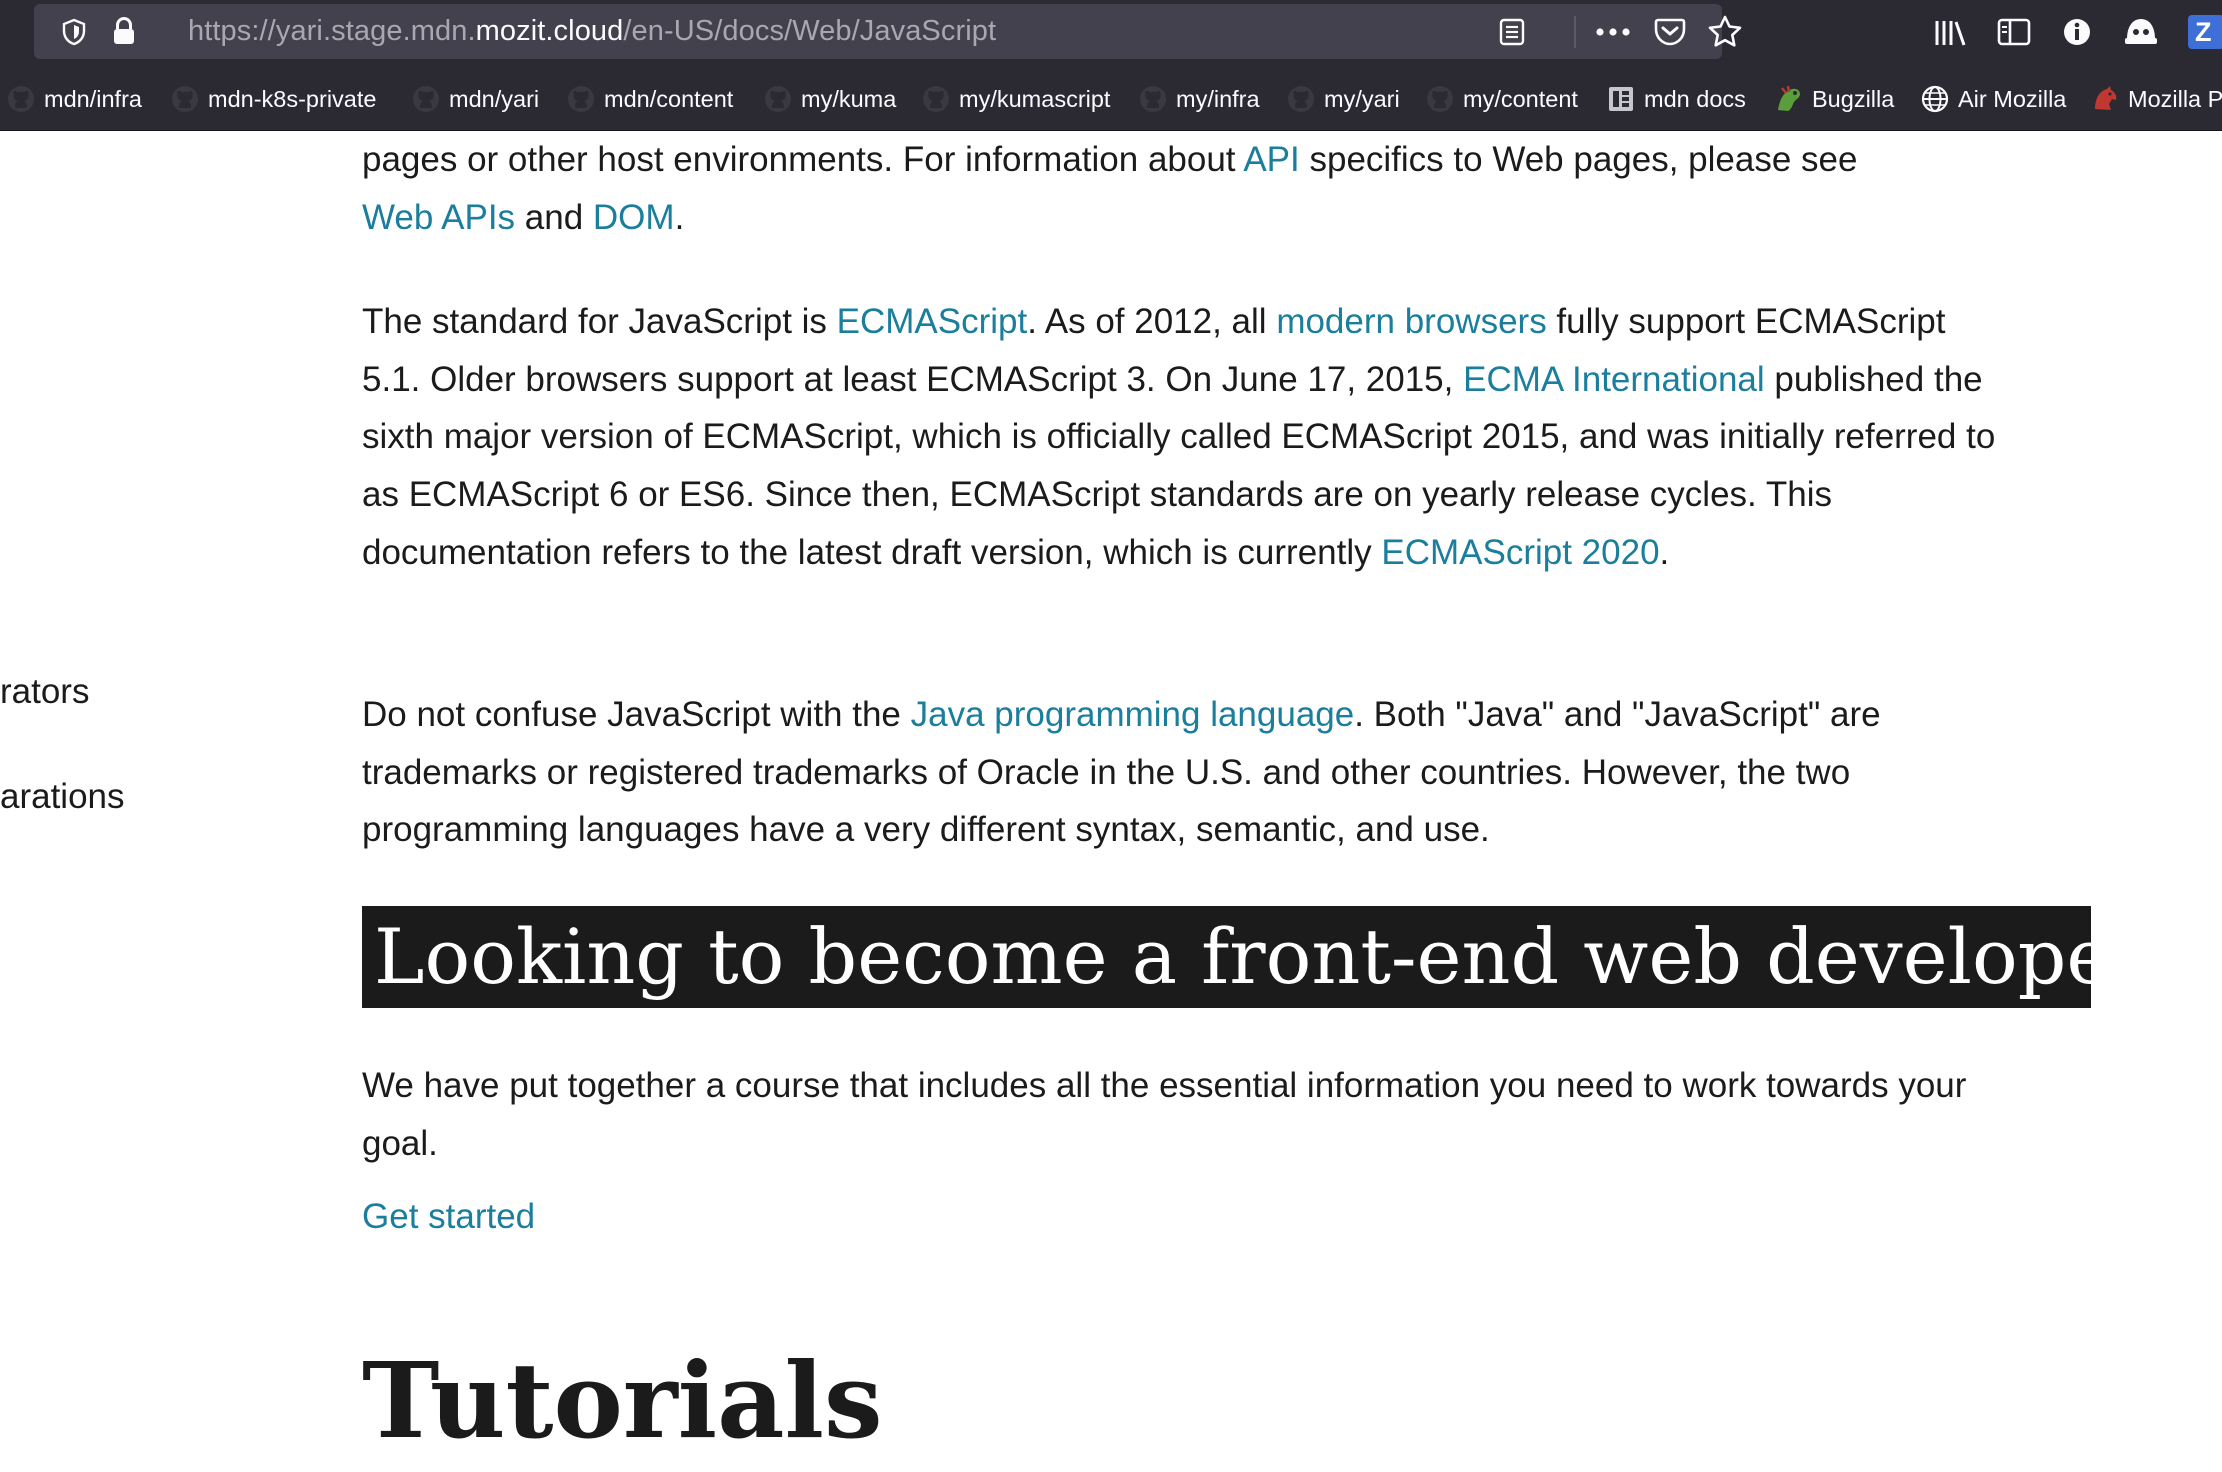 The image size is (2222, 1472). What do you see at coordinates (1695, 99) in the screenshot?
I see `bookmark-label: mdn docs` at bounding box center [1695, 99].